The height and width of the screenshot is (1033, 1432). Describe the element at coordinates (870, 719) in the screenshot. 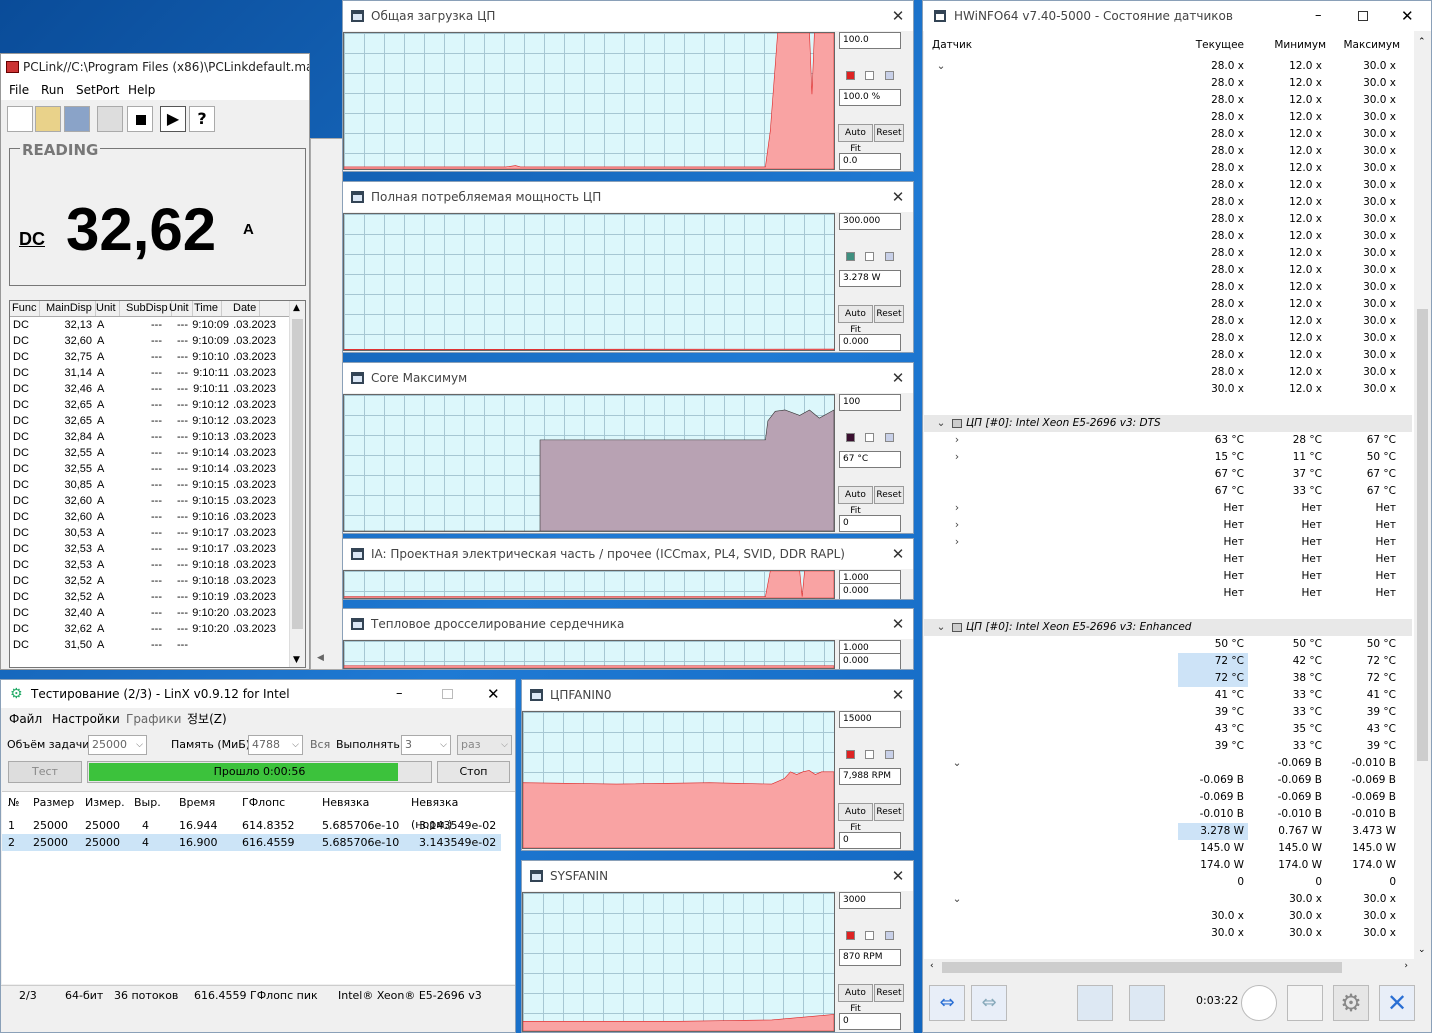

I see `graph-max-field: 15000` at that location.